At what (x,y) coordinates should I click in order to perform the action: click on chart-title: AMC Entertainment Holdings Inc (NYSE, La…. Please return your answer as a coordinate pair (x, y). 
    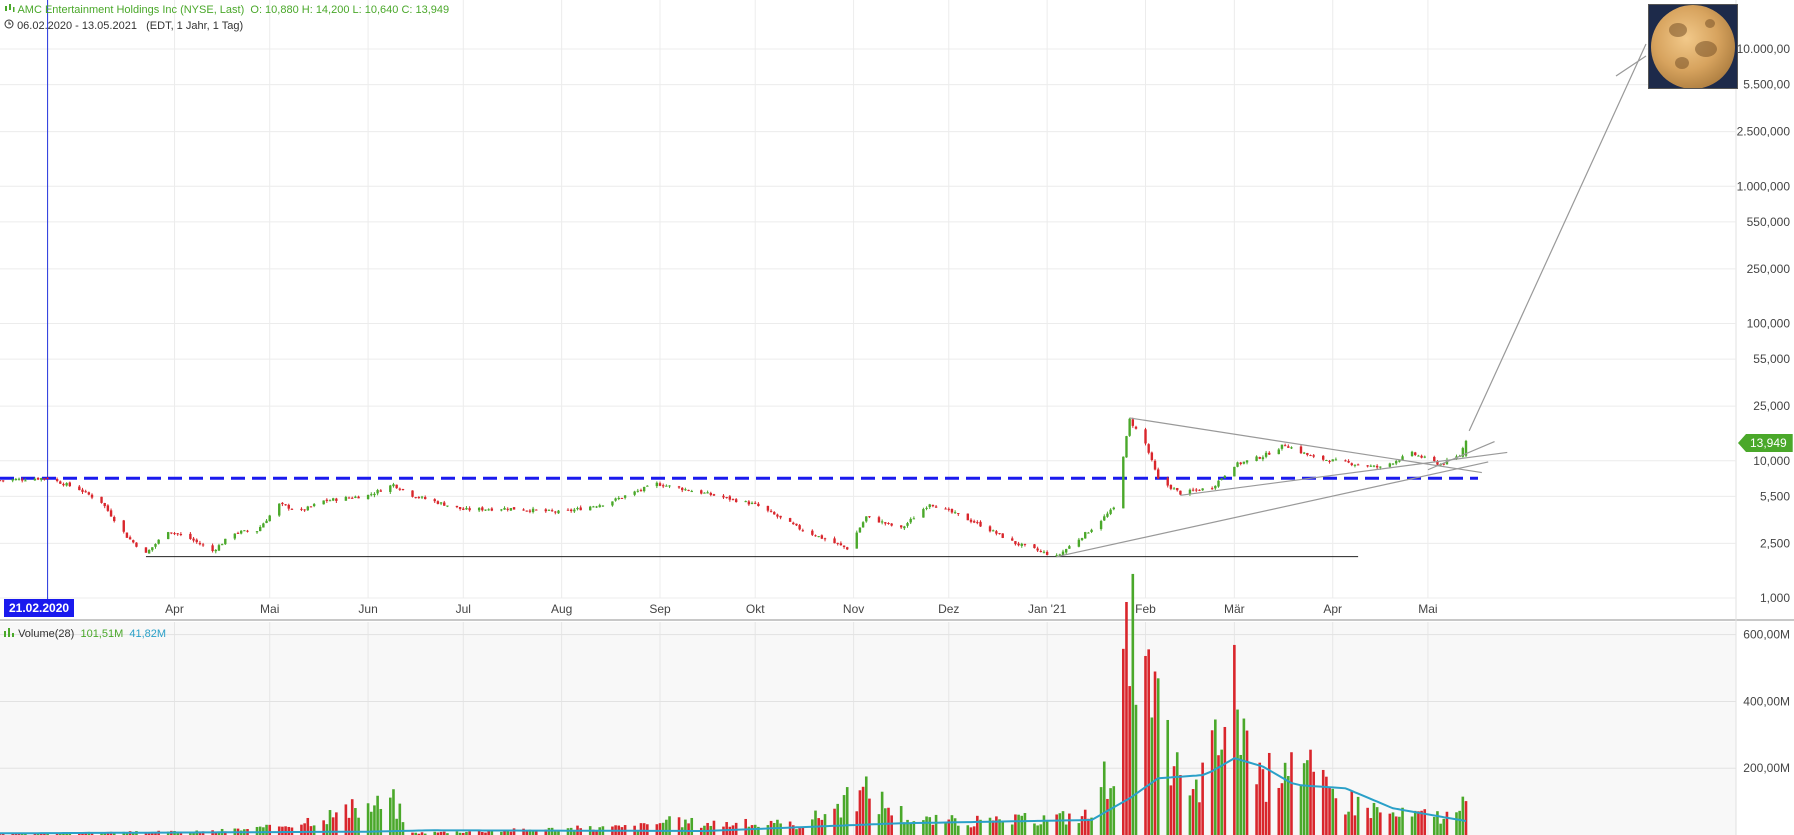
    Looking at the image, I should click on (226, 9).